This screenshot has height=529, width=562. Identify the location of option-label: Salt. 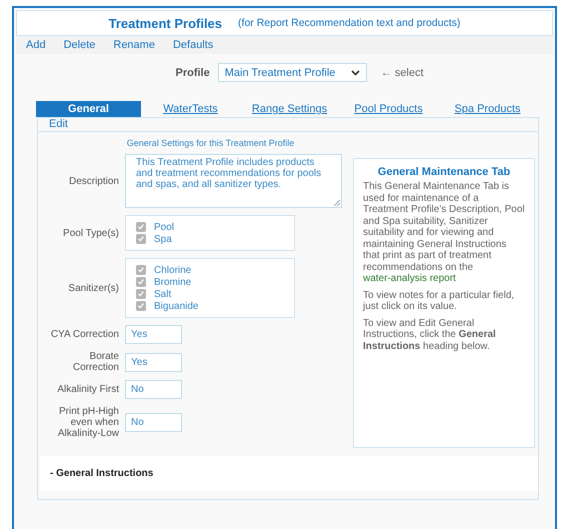
(163, 294).